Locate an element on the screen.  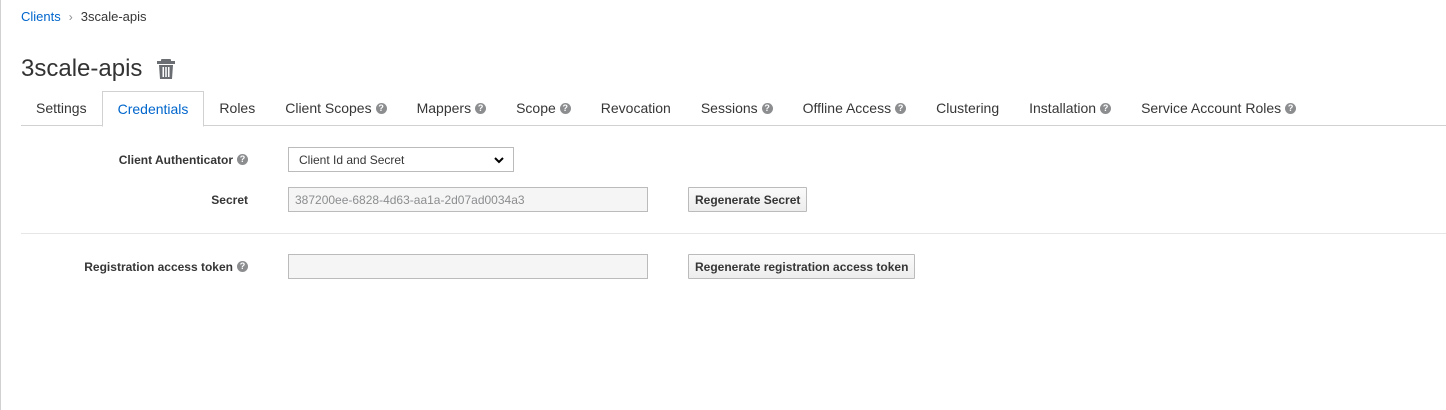
registration-token-label-row: Registration access token ? is located at coordinates (144, 266).